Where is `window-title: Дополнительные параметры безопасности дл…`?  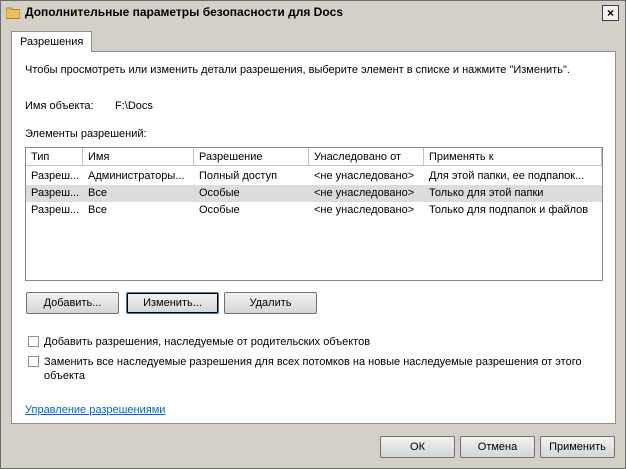
window-title: Дополнительные параметры безопасности дл… is located at coordinates (184, 12).